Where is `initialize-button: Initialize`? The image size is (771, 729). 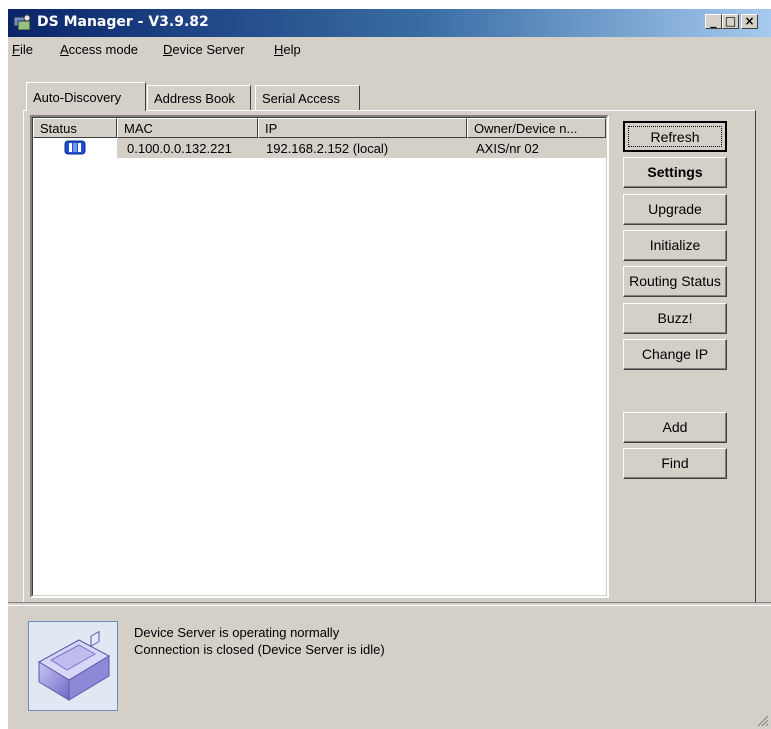
initialize-button: Initialize is located at coordinates (675, 245).